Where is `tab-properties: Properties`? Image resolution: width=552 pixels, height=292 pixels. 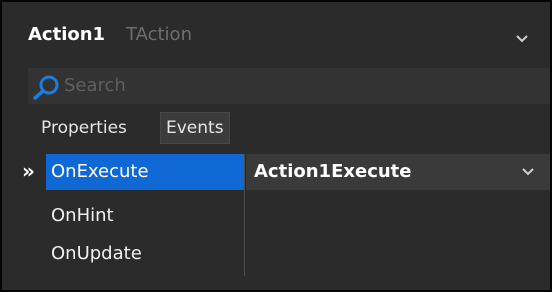
tab-properties: Properties is located at coordinates (84, 128).